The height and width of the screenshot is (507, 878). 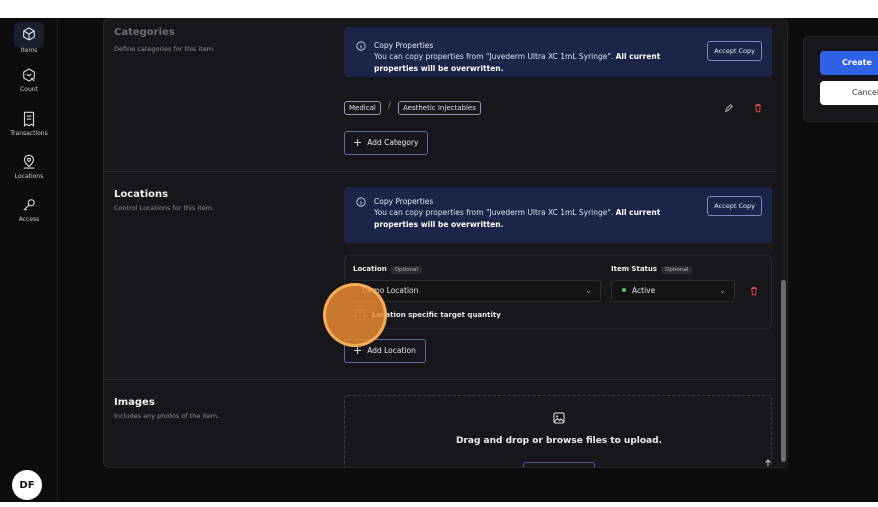 What do you see at coordinates (436, 315) in the screenshot?
I see `location-target-label: Location specific target quantity` at bounding box center [436, 315].